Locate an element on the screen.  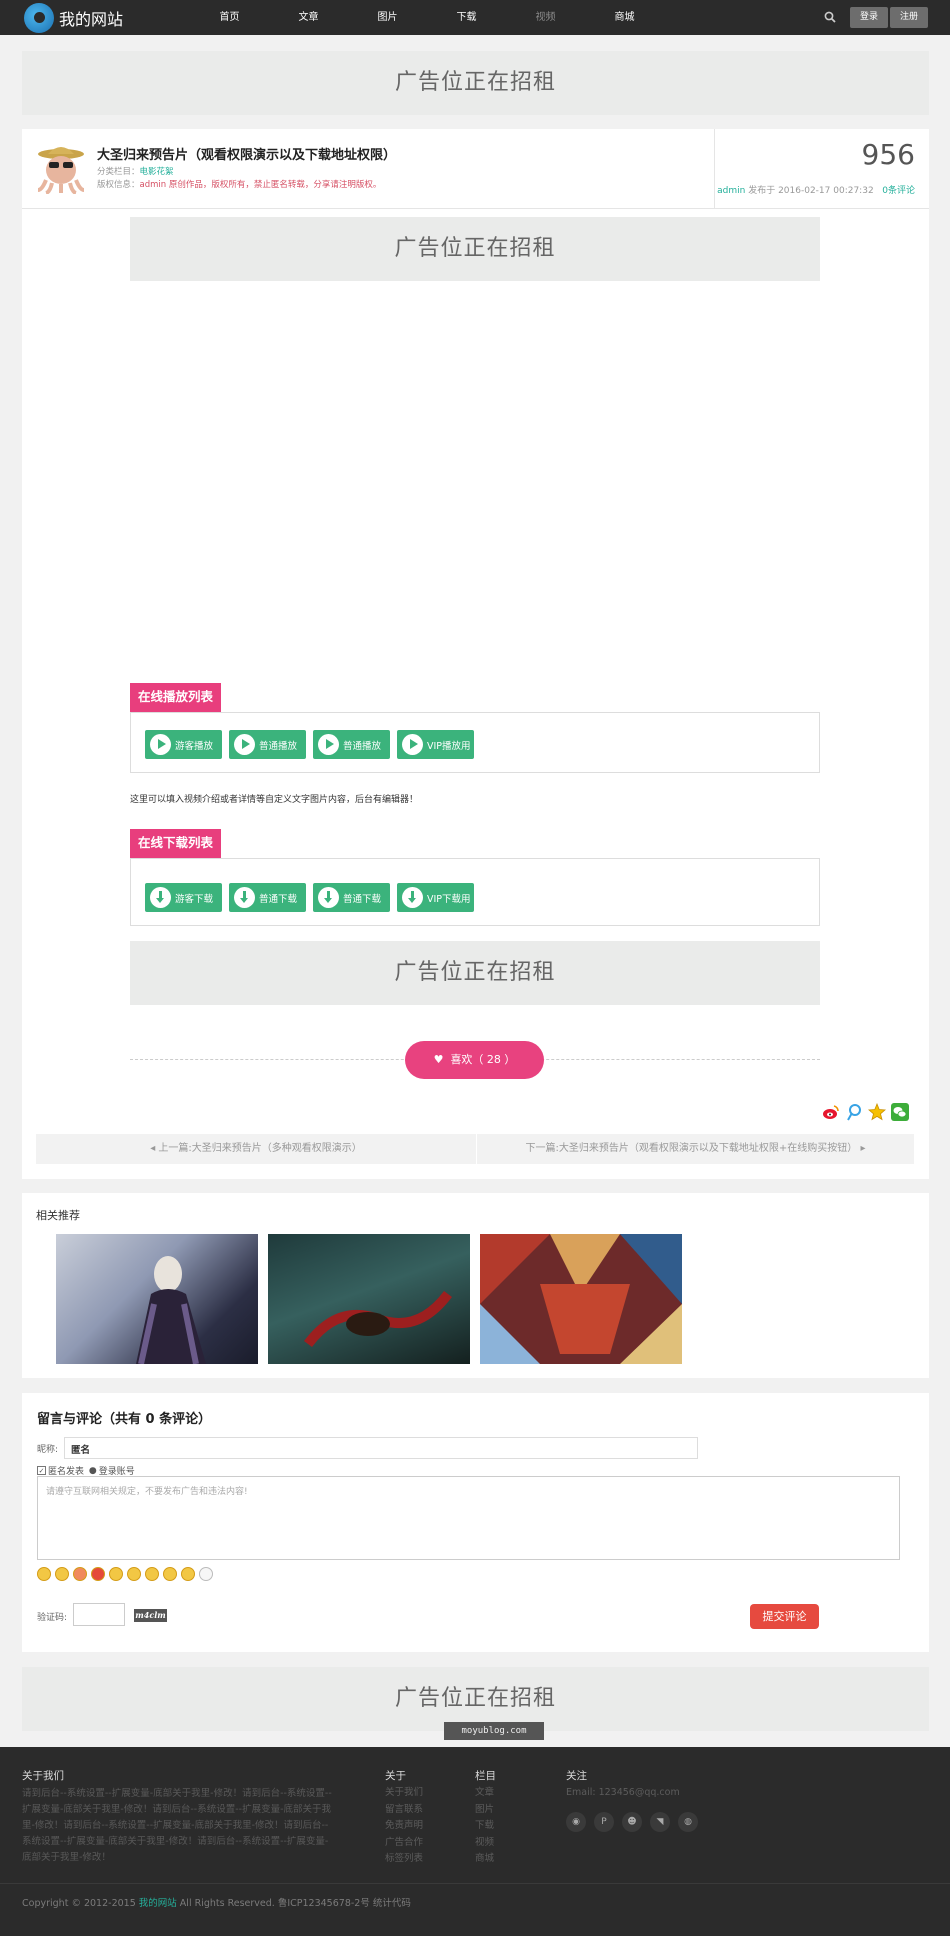
download-button-guest: 游客下载 is located at coordinates (183, 897).